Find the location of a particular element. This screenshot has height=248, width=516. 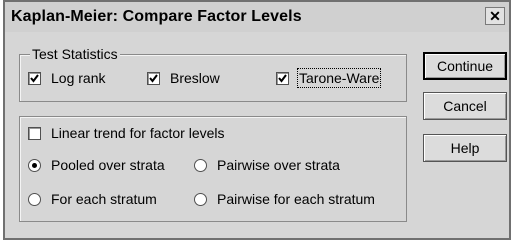

title-bar: Kaplan-Meier: Compare Factor Levels ✕ is located at coordinates (257, 17).